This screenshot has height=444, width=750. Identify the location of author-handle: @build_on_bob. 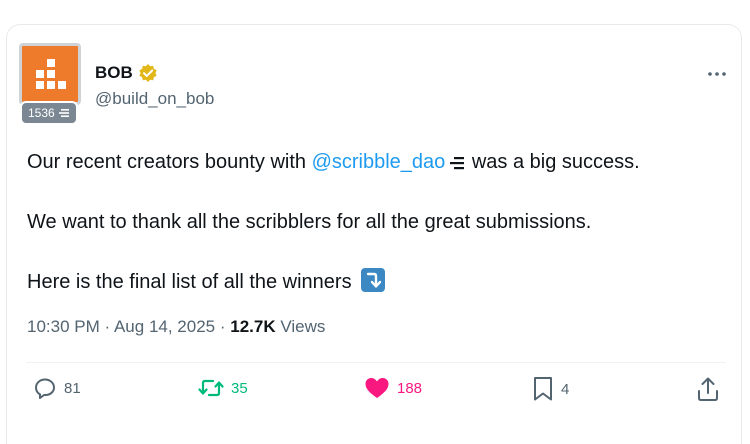
(154, 99).